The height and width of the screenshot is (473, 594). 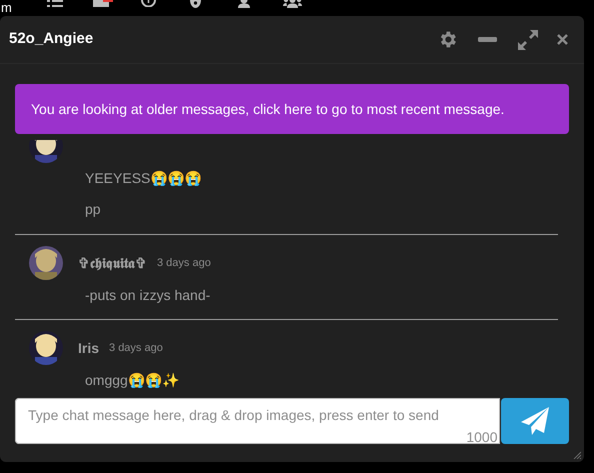 I want to click on user-icon, so click(x=244, y=4).